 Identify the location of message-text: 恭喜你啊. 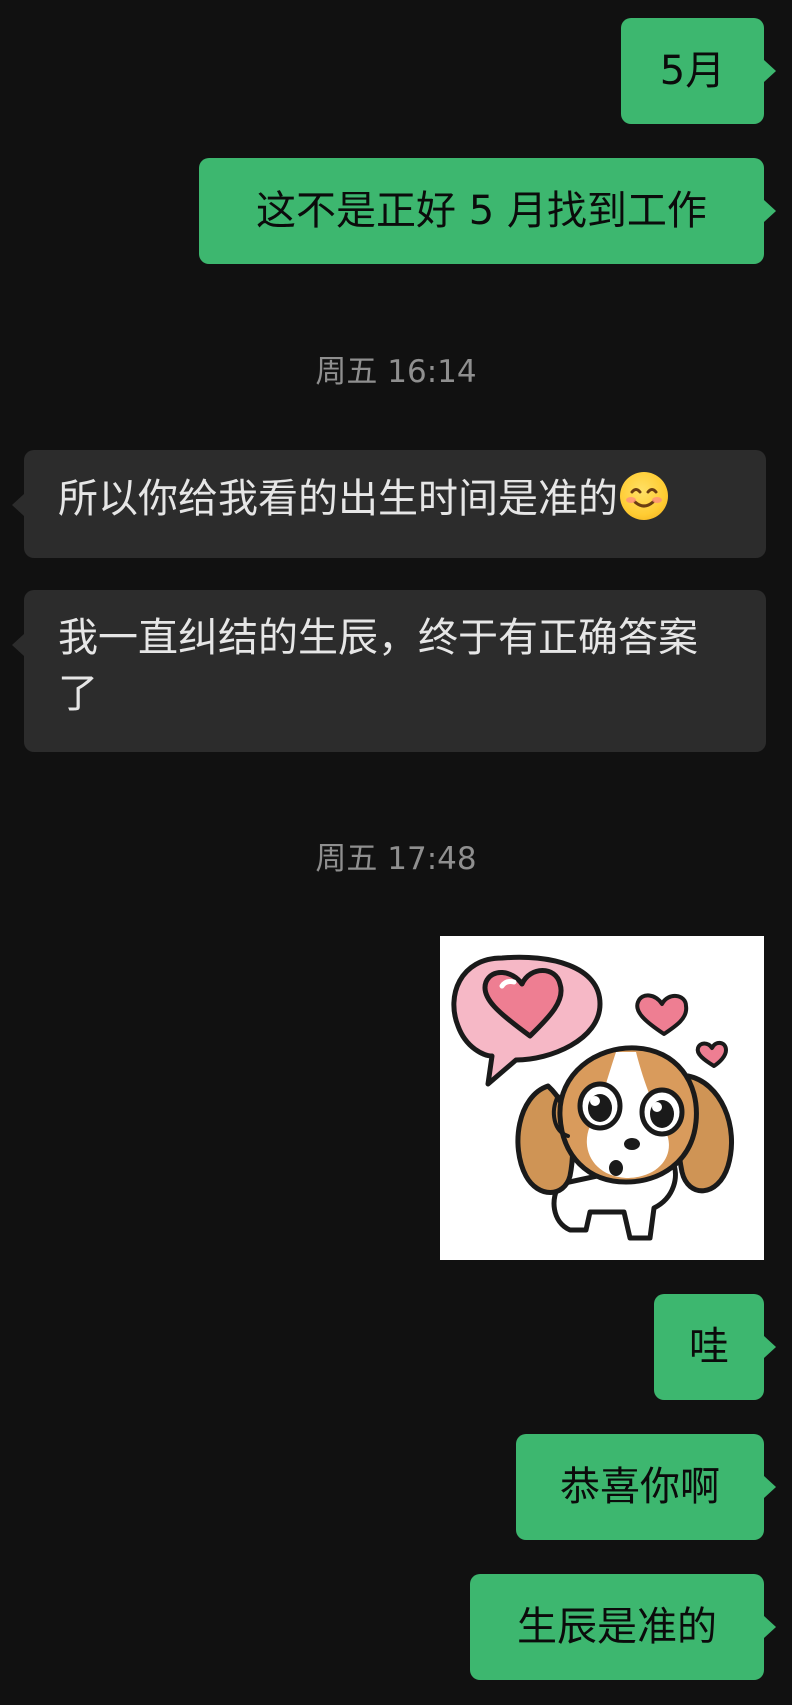
(640, 1487).